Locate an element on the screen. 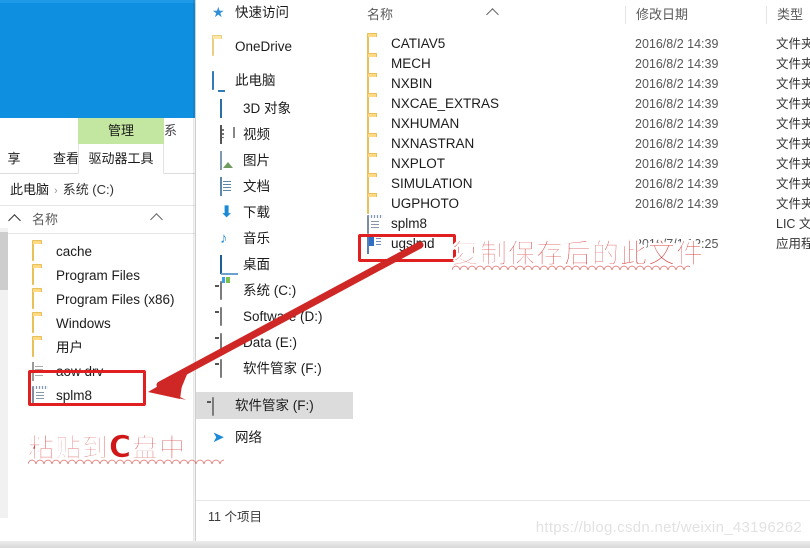 The width and height of the screenshot is (810, 548). list-item-label: 用户 is located at coordinates (69, 347).